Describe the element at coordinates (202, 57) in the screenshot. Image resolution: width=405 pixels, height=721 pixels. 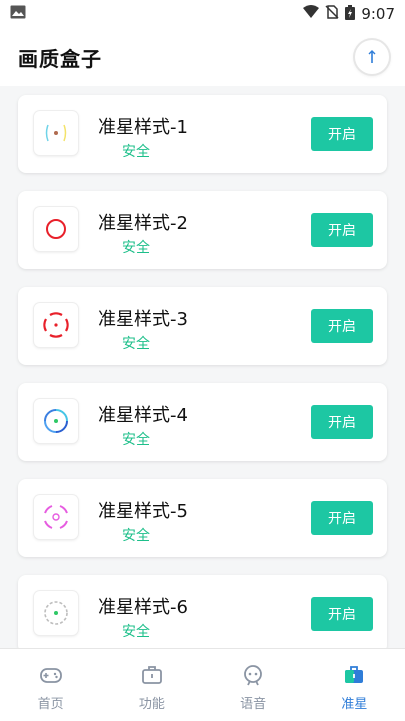
I see `app-header: 画质盒子` at that location.